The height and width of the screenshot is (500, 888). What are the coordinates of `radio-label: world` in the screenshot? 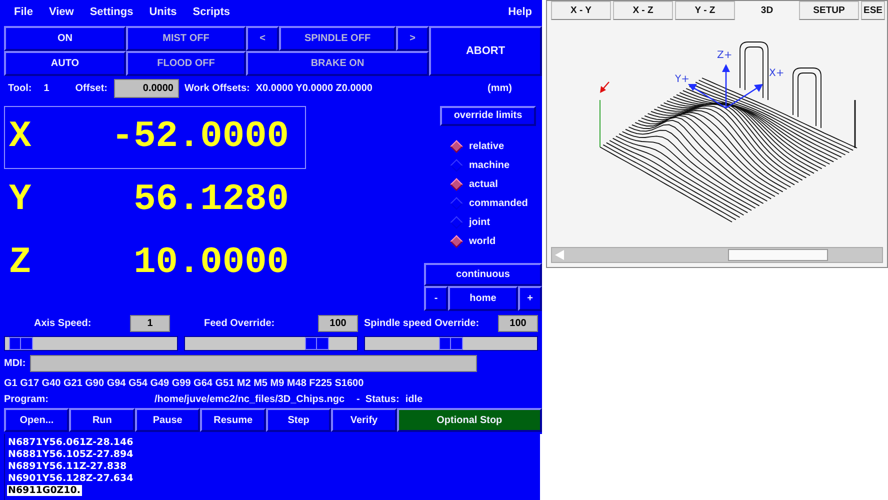 It's located at (482, 242).